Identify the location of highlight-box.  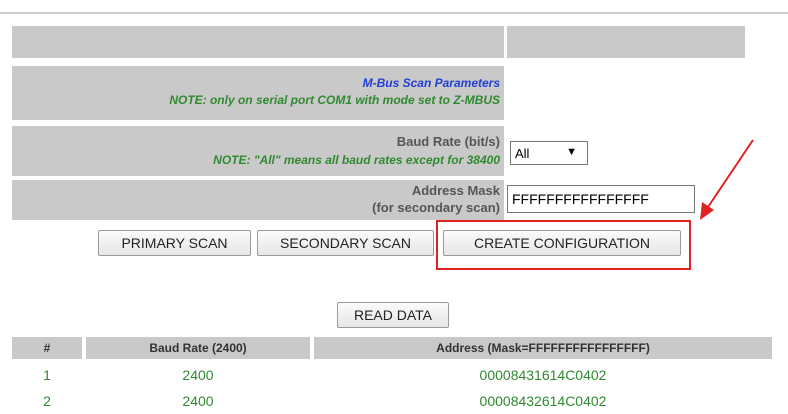
(563, 245).